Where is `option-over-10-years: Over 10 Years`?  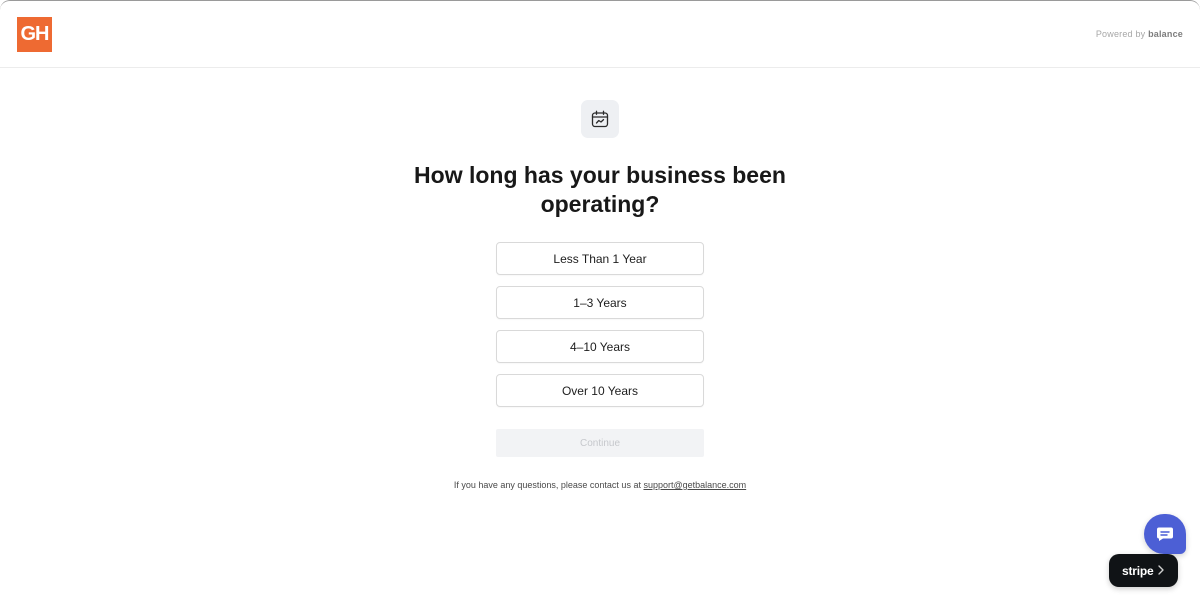
option-over-10-years: Over 10 Years is located at coordinates (600, 390).